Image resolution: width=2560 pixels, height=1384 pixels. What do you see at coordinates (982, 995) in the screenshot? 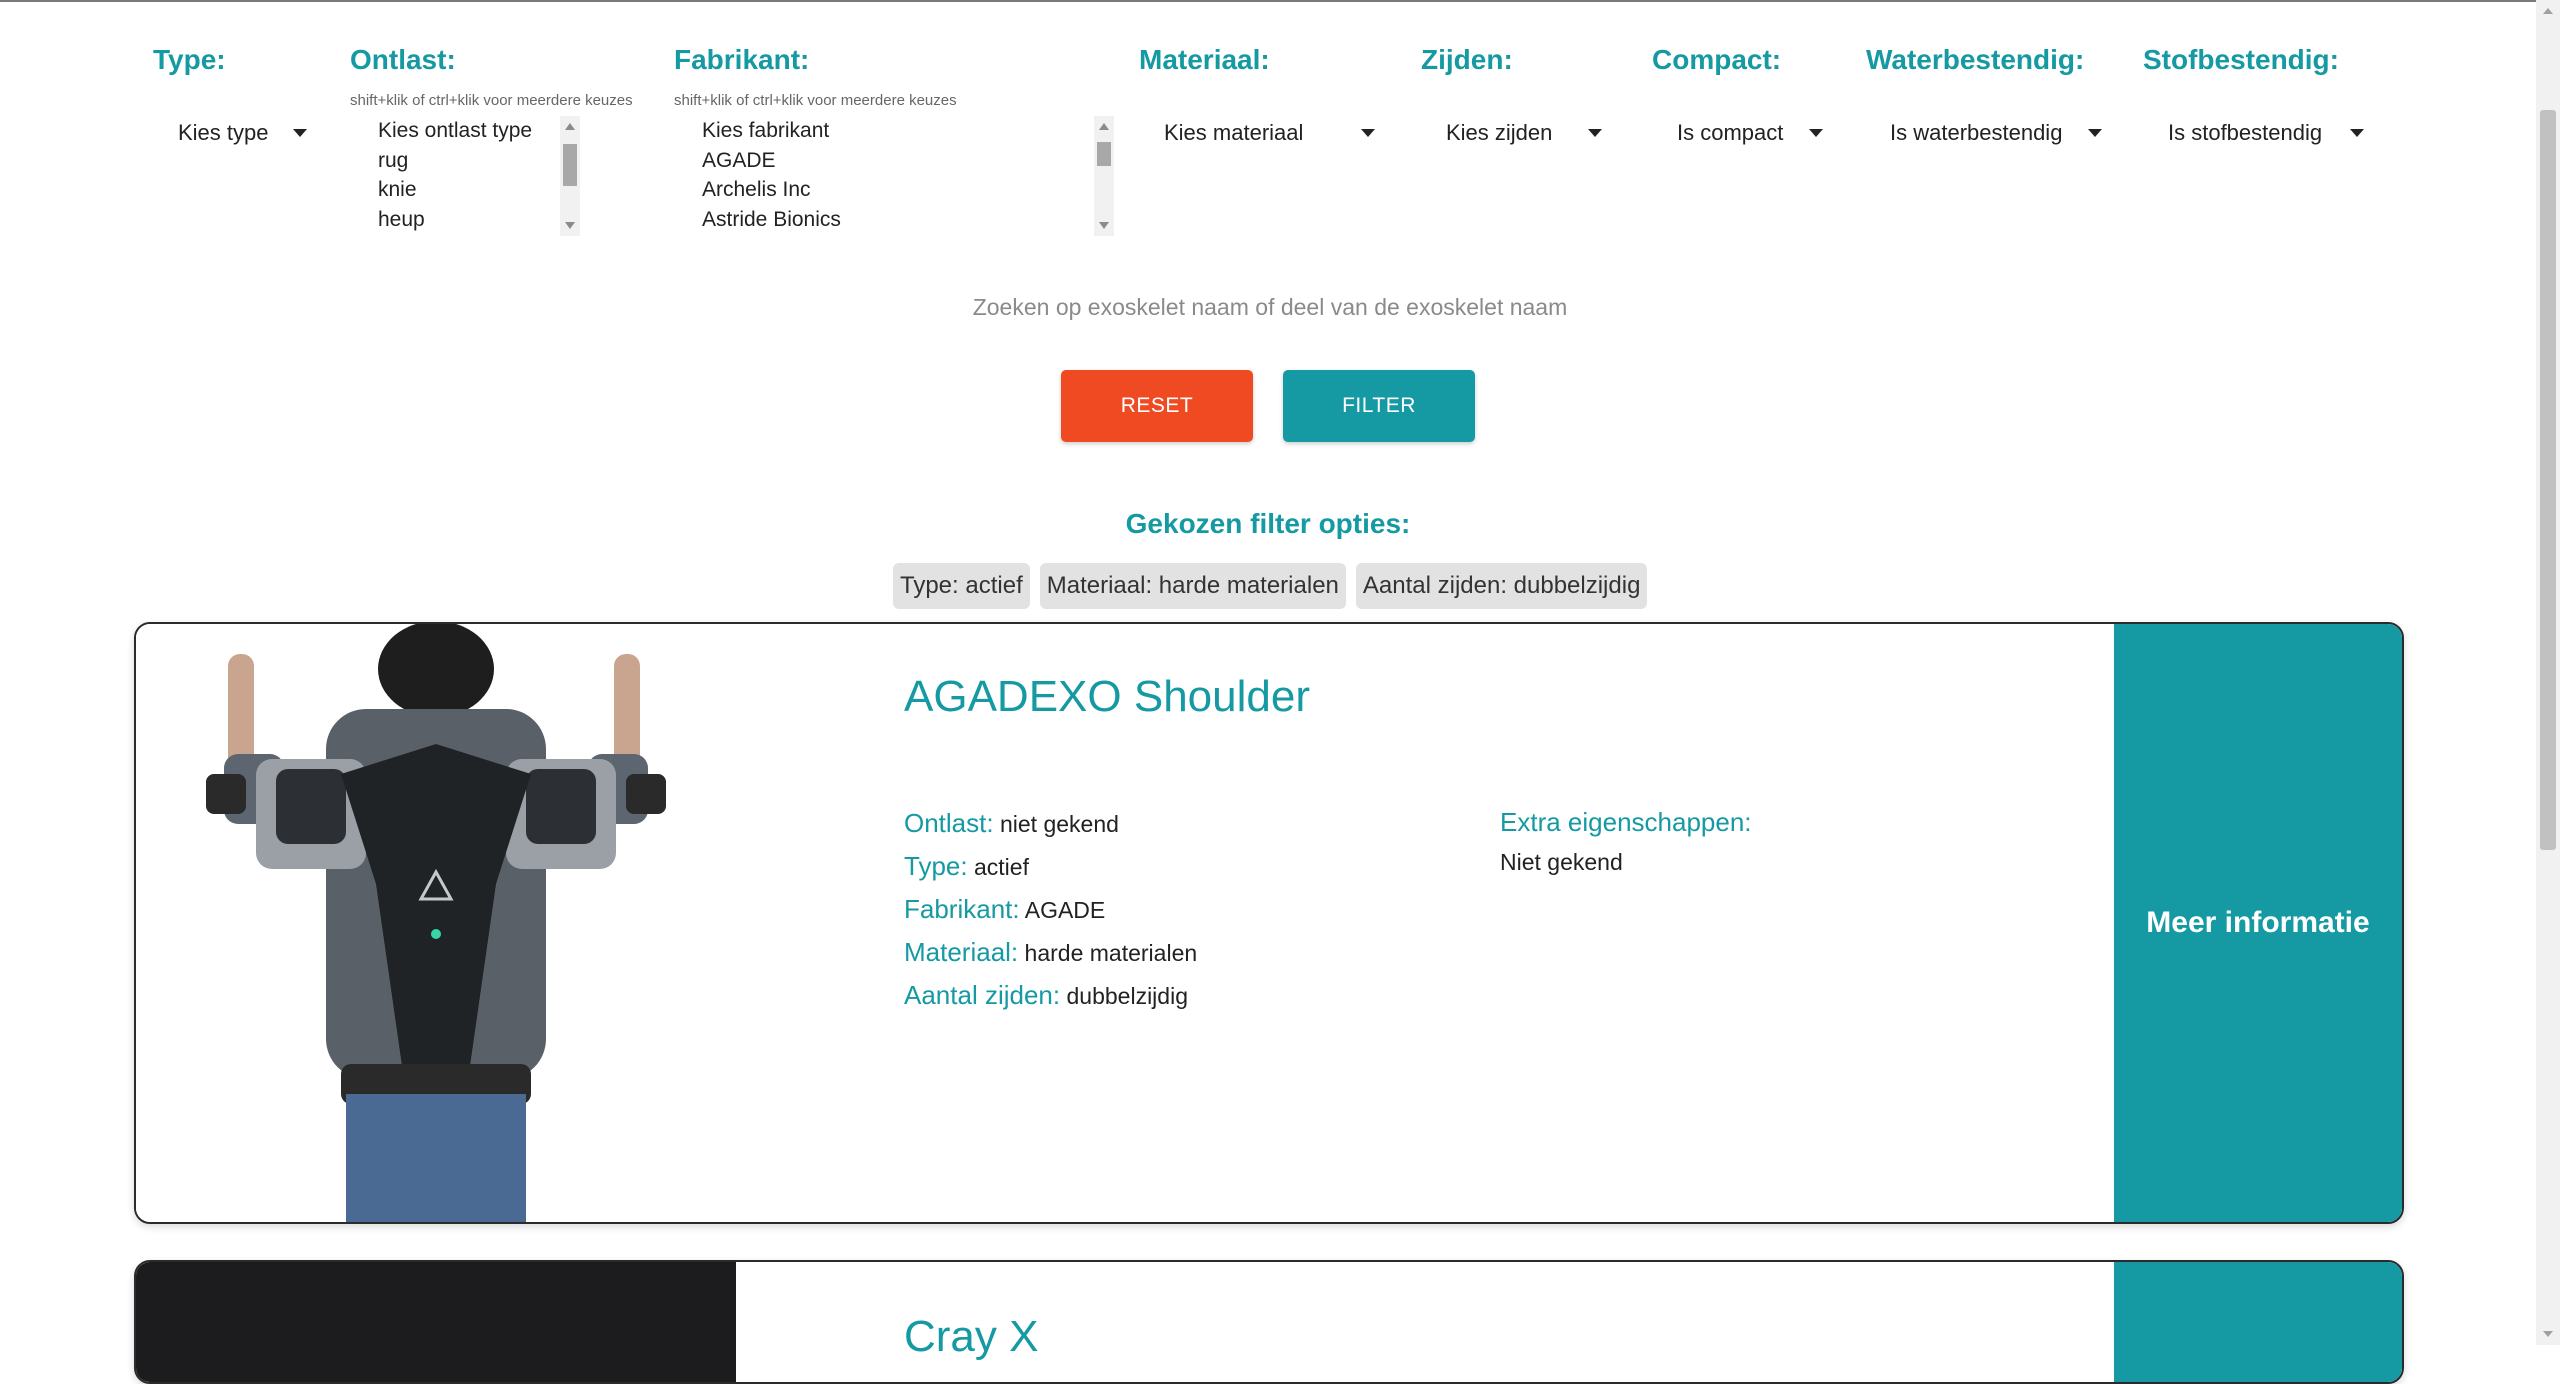
I see `property-key: Aantal zijden:` at bounding box center [982, 995].